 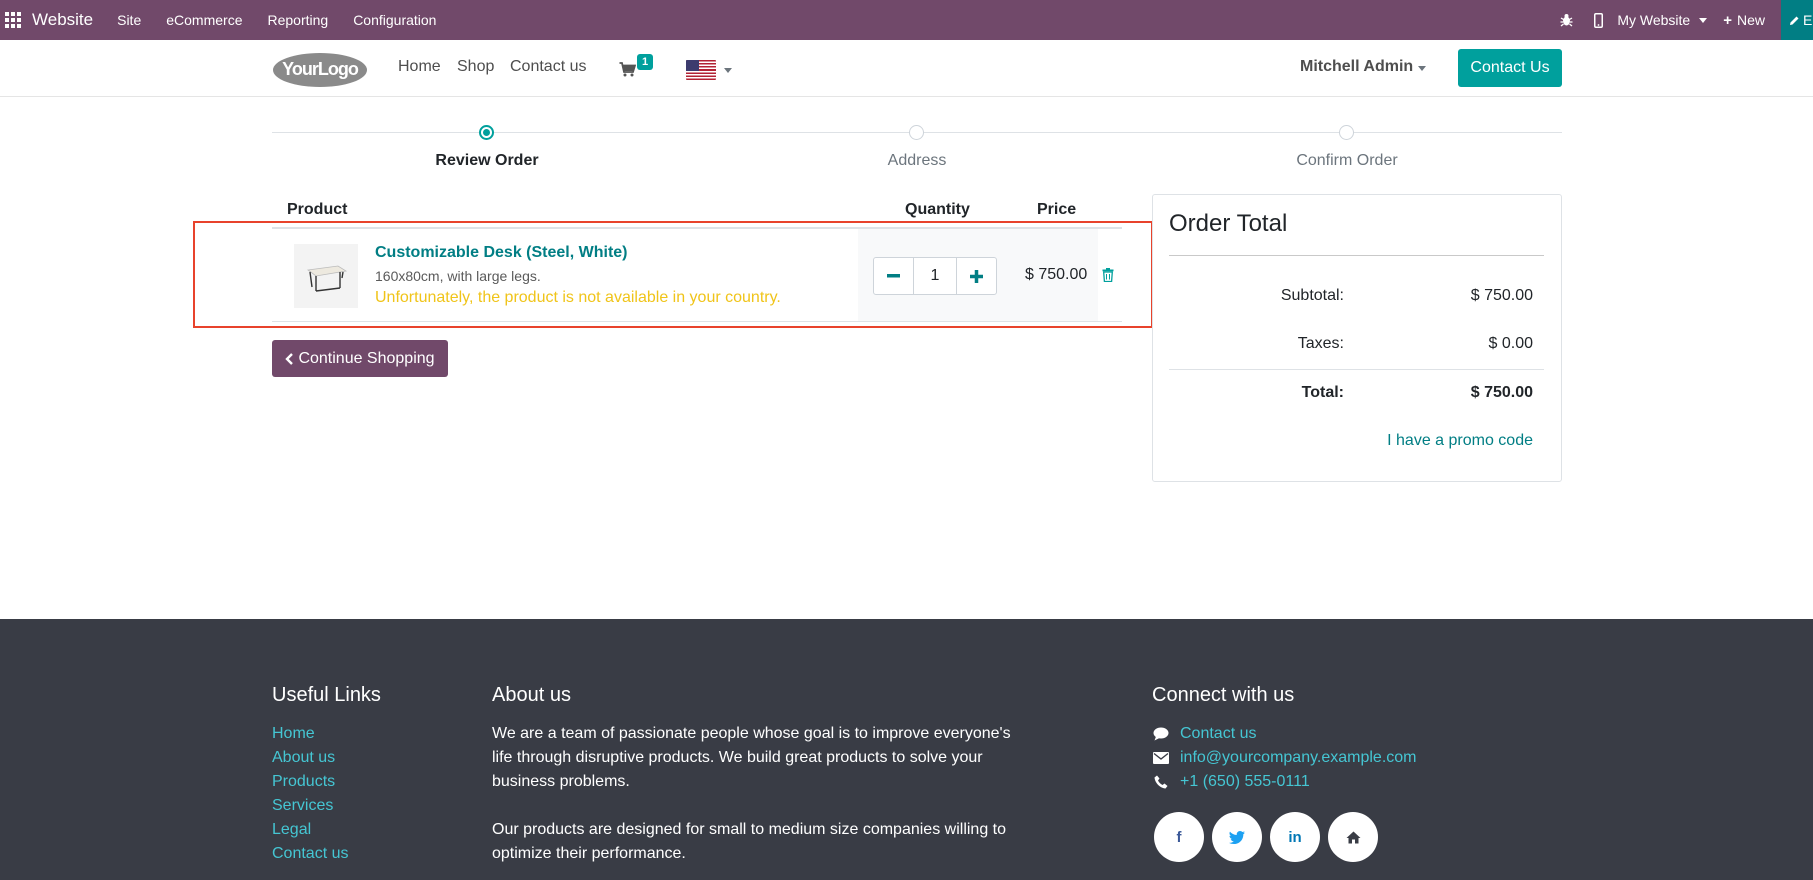 I want to click on user-chevron-down-icon, so click(x=1422, y=68).